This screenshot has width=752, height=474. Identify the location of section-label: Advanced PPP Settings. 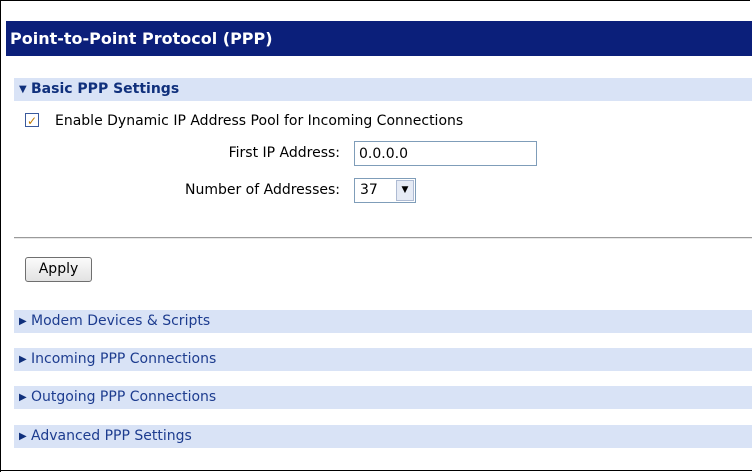
(111, 436).